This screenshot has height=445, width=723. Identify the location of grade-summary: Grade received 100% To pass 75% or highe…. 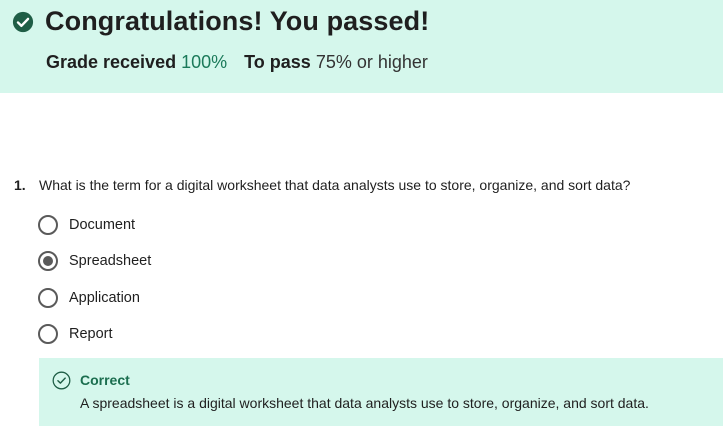
(237, 62).